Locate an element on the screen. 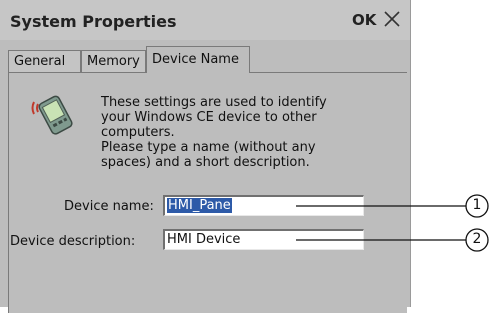 The width and height of the screenshot is (495, 313). handheld-device-icon is located at coordinates (52, 115).